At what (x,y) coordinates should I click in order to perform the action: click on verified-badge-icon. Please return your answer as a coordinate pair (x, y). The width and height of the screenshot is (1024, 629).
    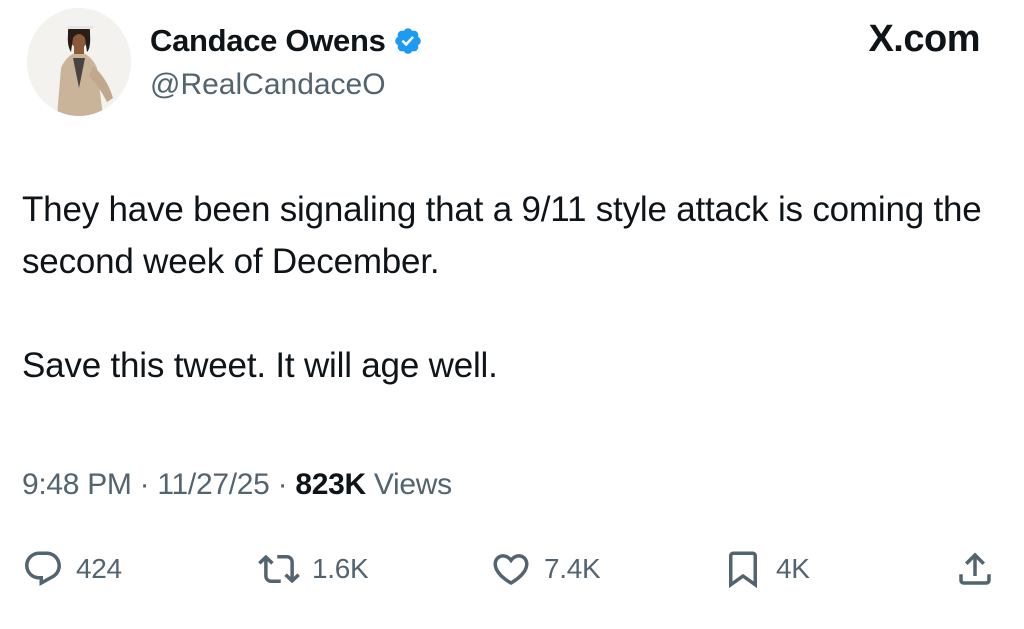
    Looking at the image, I should click on (408, 41).